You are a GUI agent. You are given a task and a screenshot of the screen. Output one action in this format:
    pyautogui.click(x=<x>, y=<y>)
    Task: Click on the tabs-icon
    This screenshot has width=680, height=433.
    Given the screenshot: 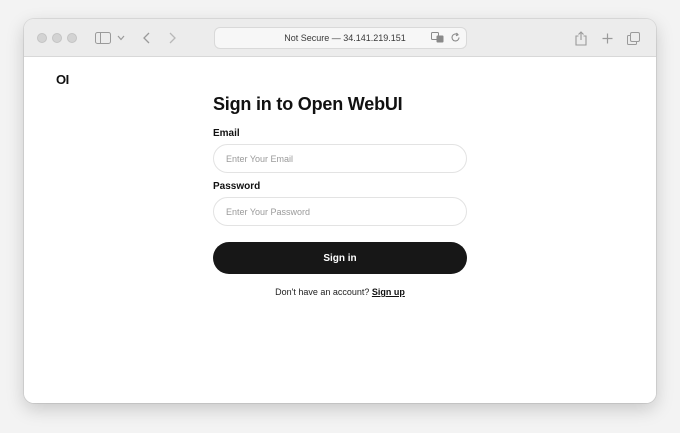 What is the action you would take?
    pyautogui.click(x=633, y=38)
    